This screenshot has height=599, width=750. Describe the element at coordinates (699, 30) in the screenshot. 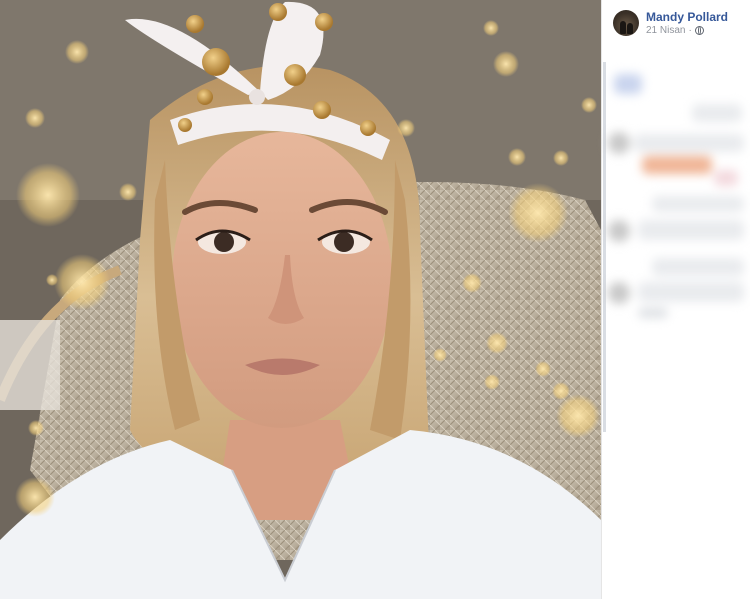

I see `globe-icon` at that location.